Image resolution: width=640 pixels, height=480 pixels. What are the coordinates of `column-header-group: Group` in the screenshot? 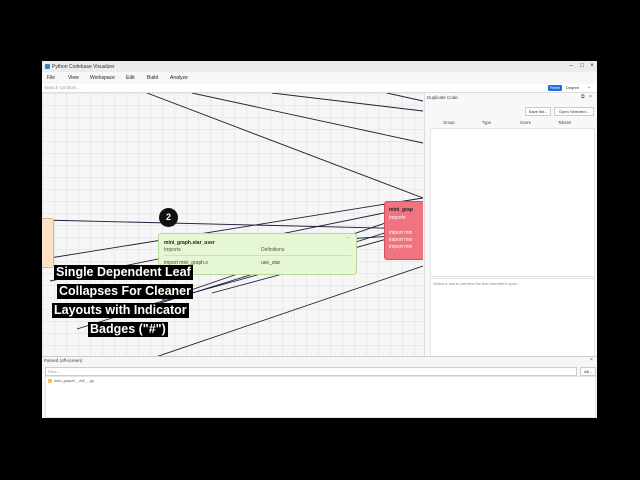 It's located at (449, 122).